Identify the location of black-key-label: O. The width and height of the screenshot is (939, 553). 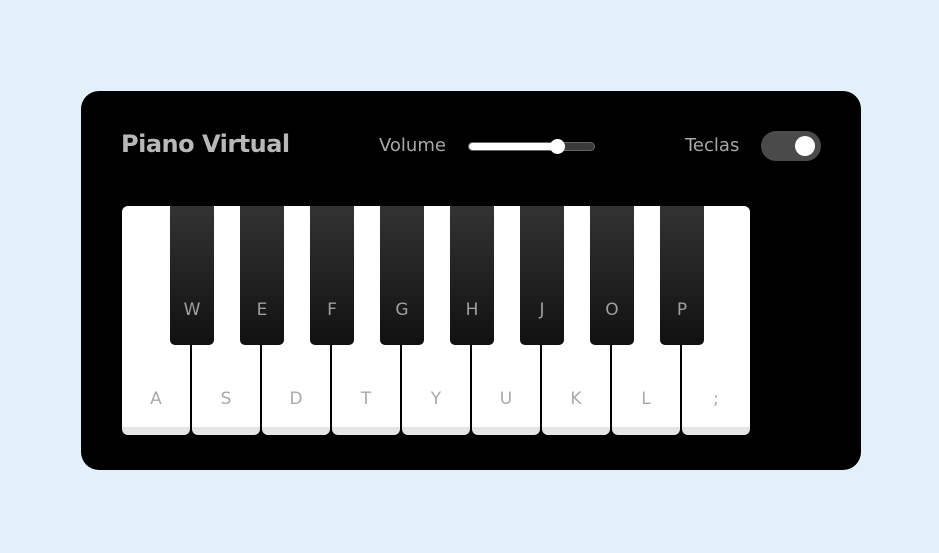
(612, 310).